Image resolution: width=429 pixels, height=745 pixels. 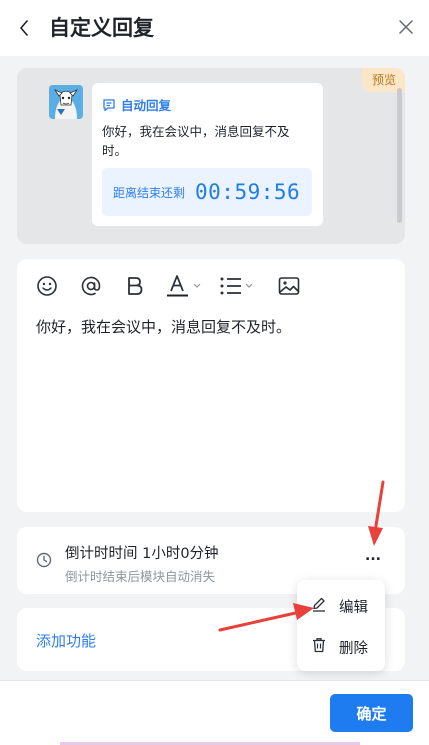 I want to click on emoji-button, so click(x=47, y=286).